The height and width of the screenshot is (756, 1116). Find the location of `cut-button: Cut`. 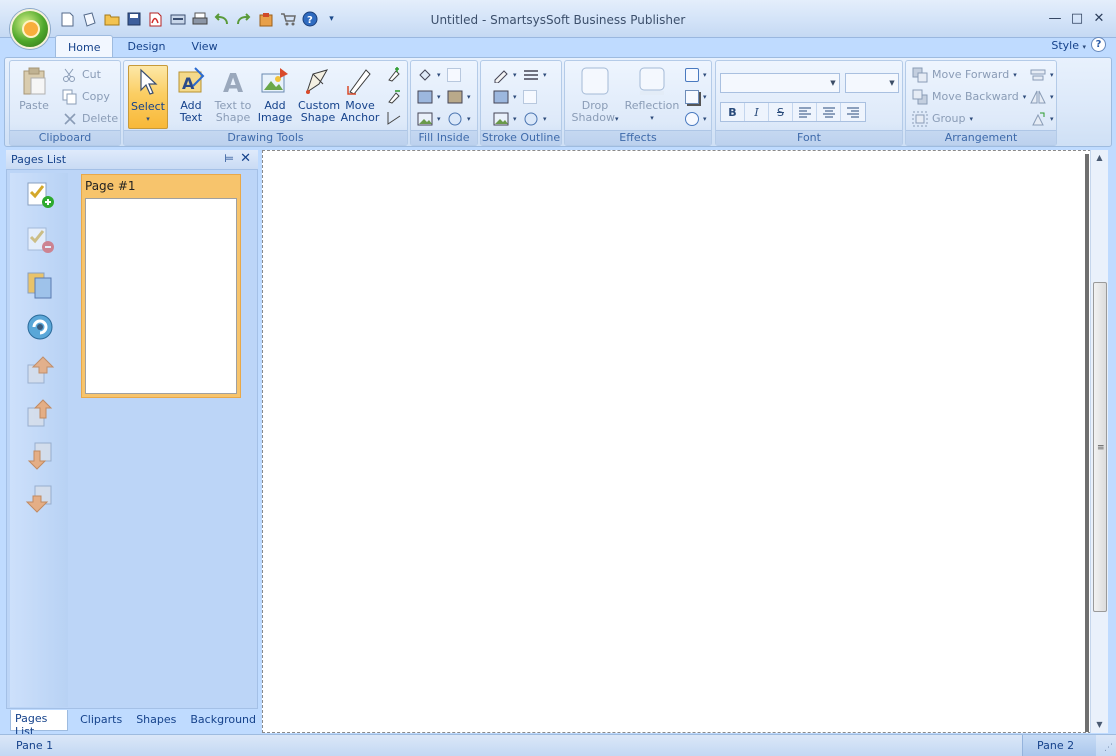

cut-button: Cut is located at coordinates (81, 74).